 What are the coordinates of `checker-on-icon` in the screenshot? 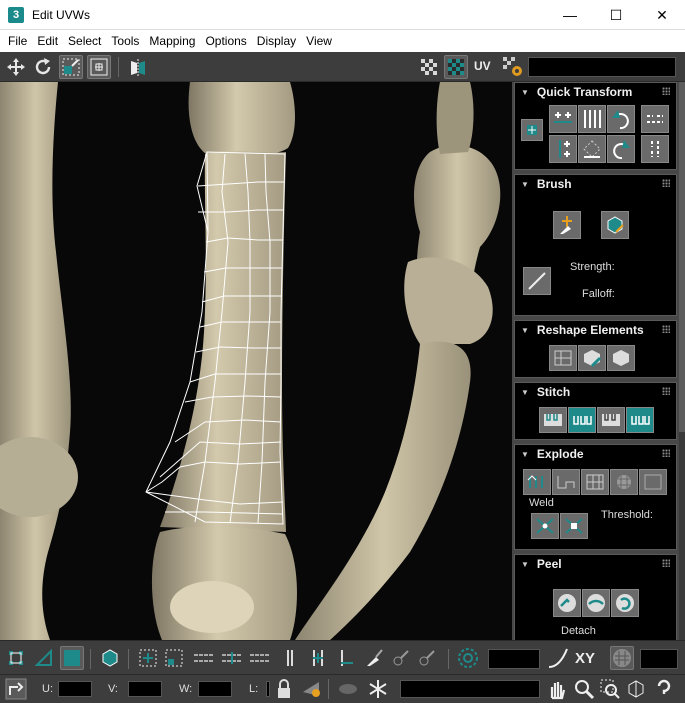 It's located at (456, 67).